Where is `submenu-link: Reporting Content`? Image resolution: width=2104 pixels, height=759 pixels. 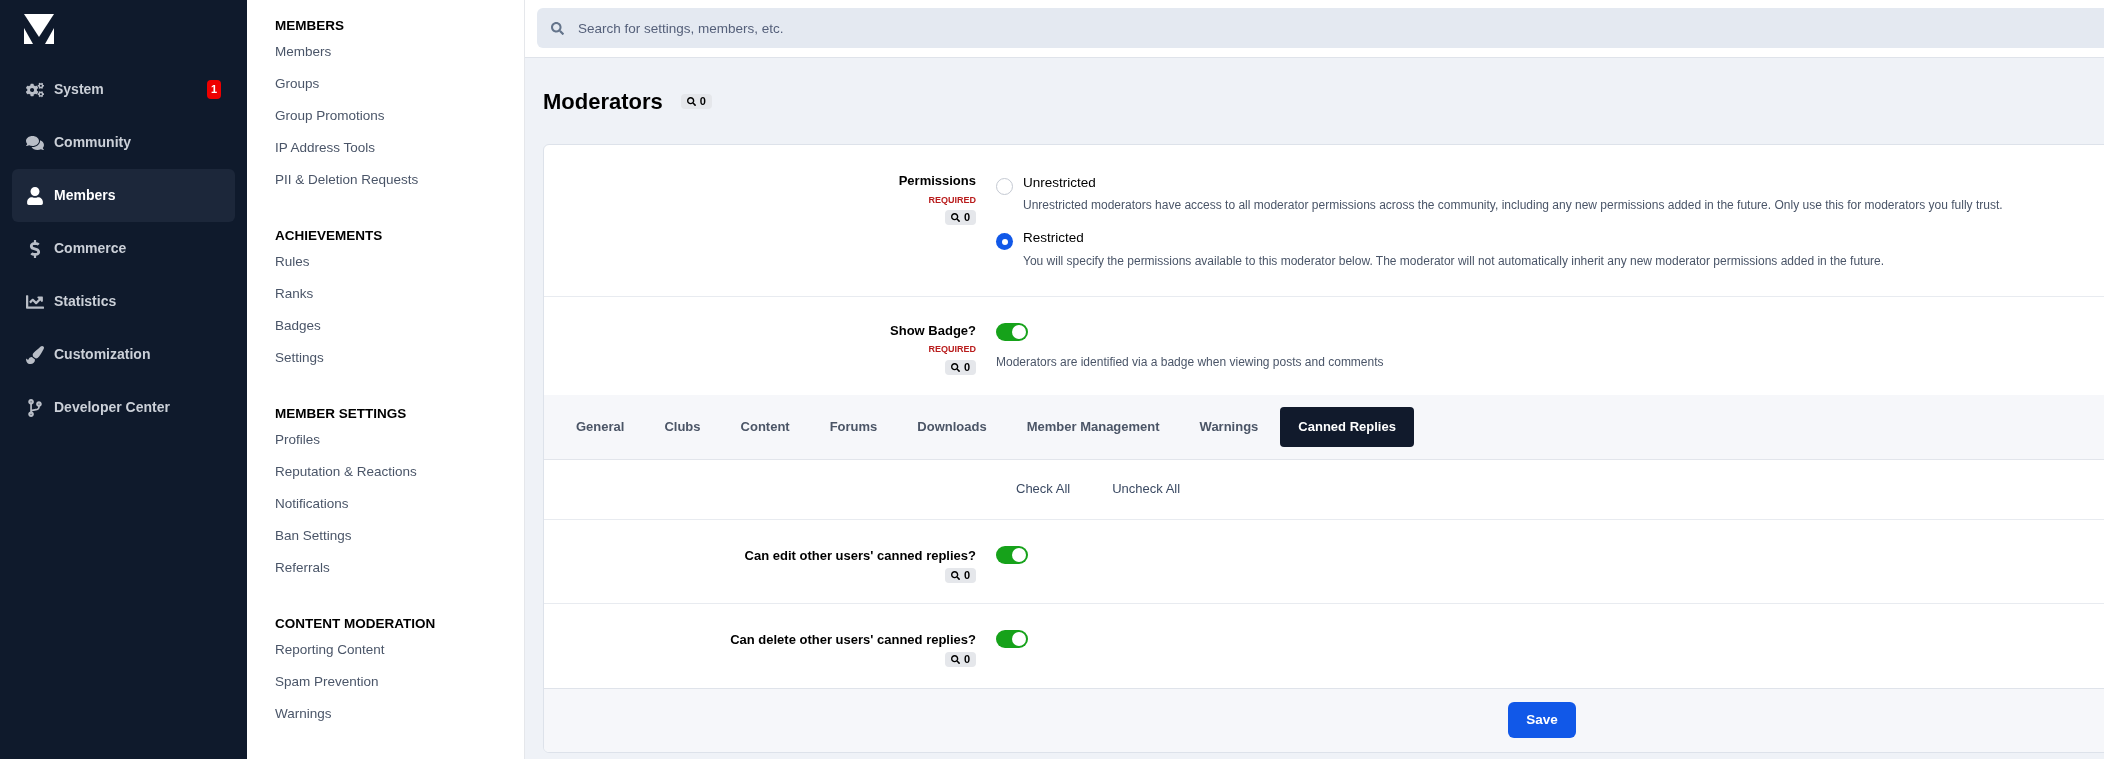 submenu-link: Reporting Content is located at coordinates (330, 650).